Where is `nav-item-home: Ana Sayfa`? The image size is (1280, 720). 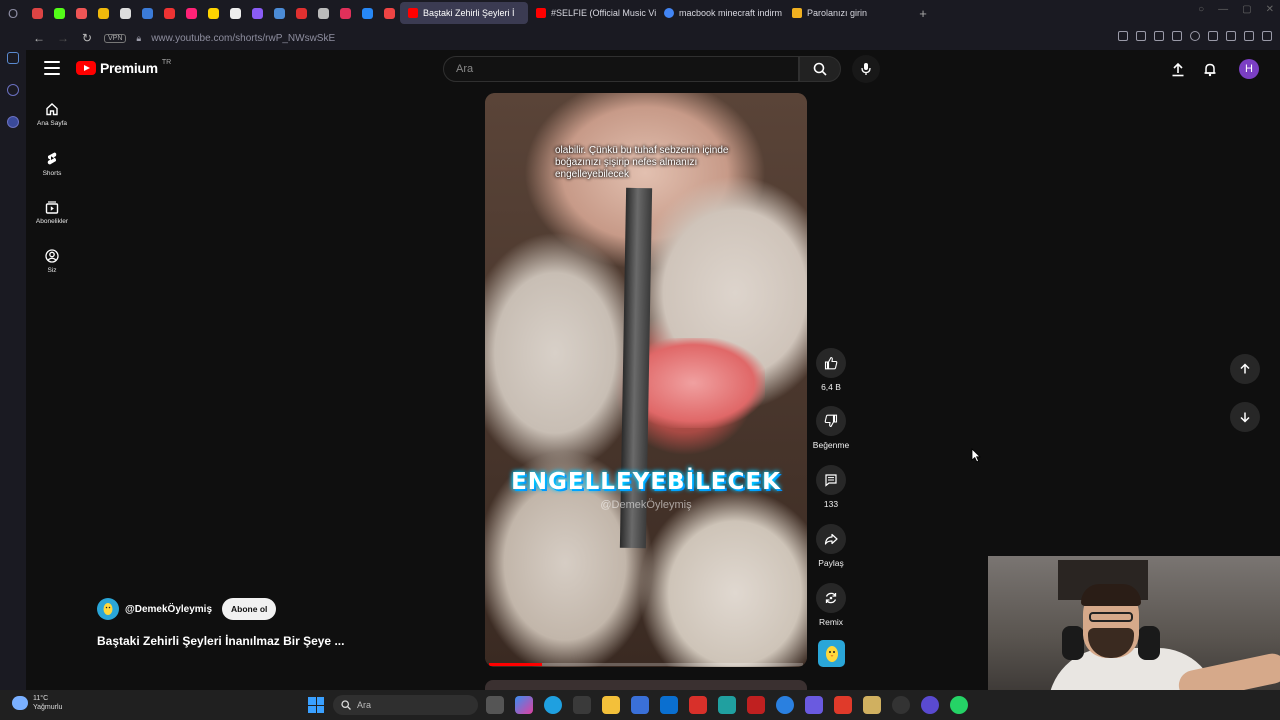
nav-item-home: Ana Sayfa is located at coordinates (52, 114).